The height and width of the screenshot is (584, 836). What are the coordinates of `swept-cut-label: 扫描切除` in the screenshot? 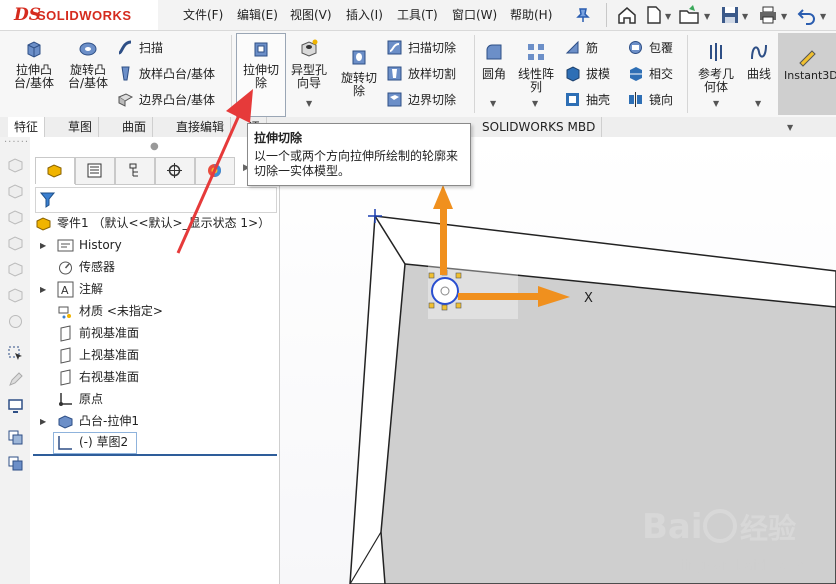 It's located at (432, 47).